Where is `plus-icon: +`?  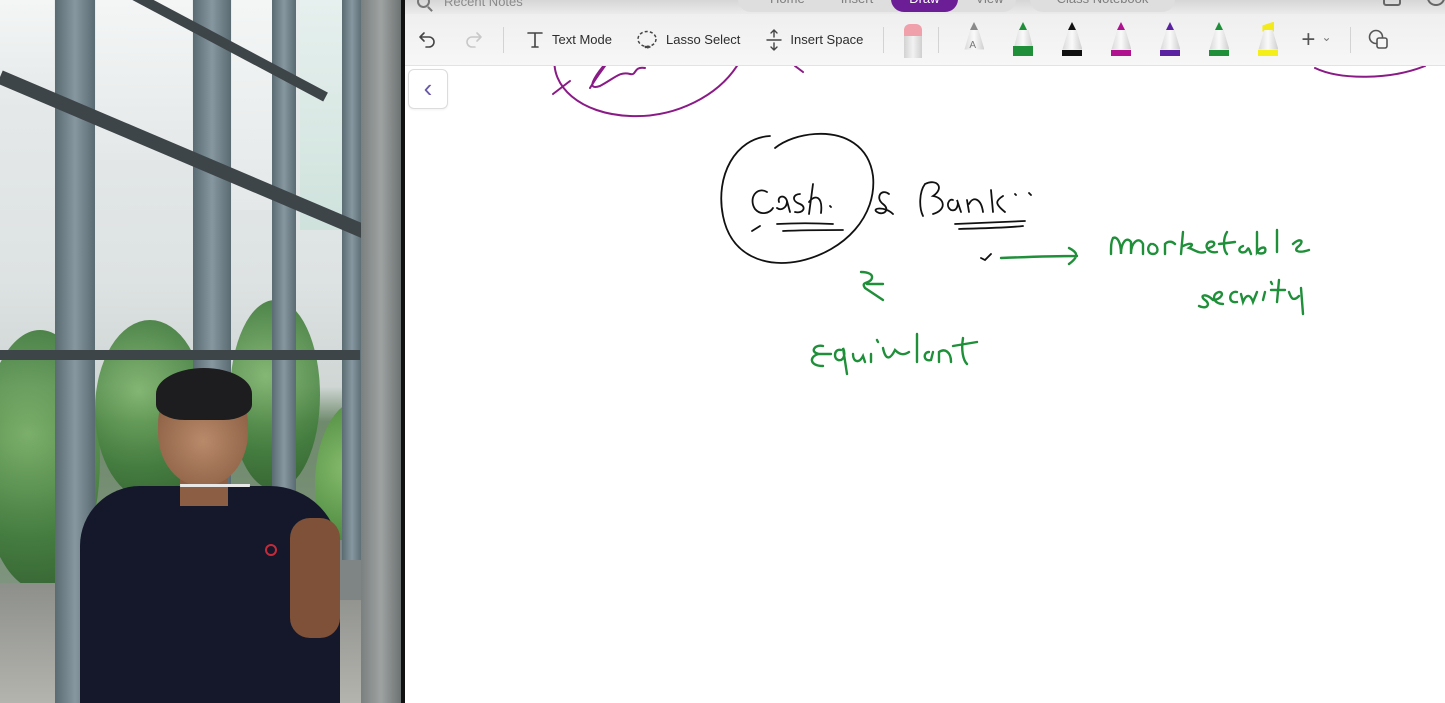 plus-icon: + is located at coordinates (1308, 39).